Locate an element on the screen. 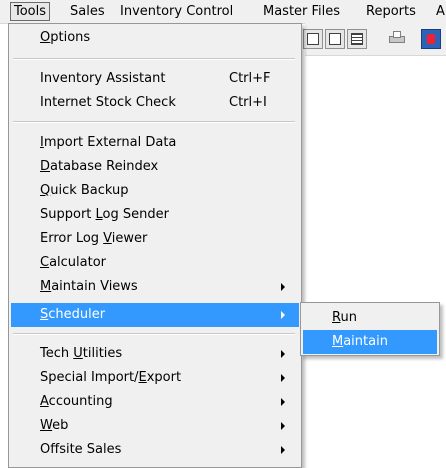 The image size is (446, 468). scheduler-submenu: Run Maintain is located at coordinates (370, 329).